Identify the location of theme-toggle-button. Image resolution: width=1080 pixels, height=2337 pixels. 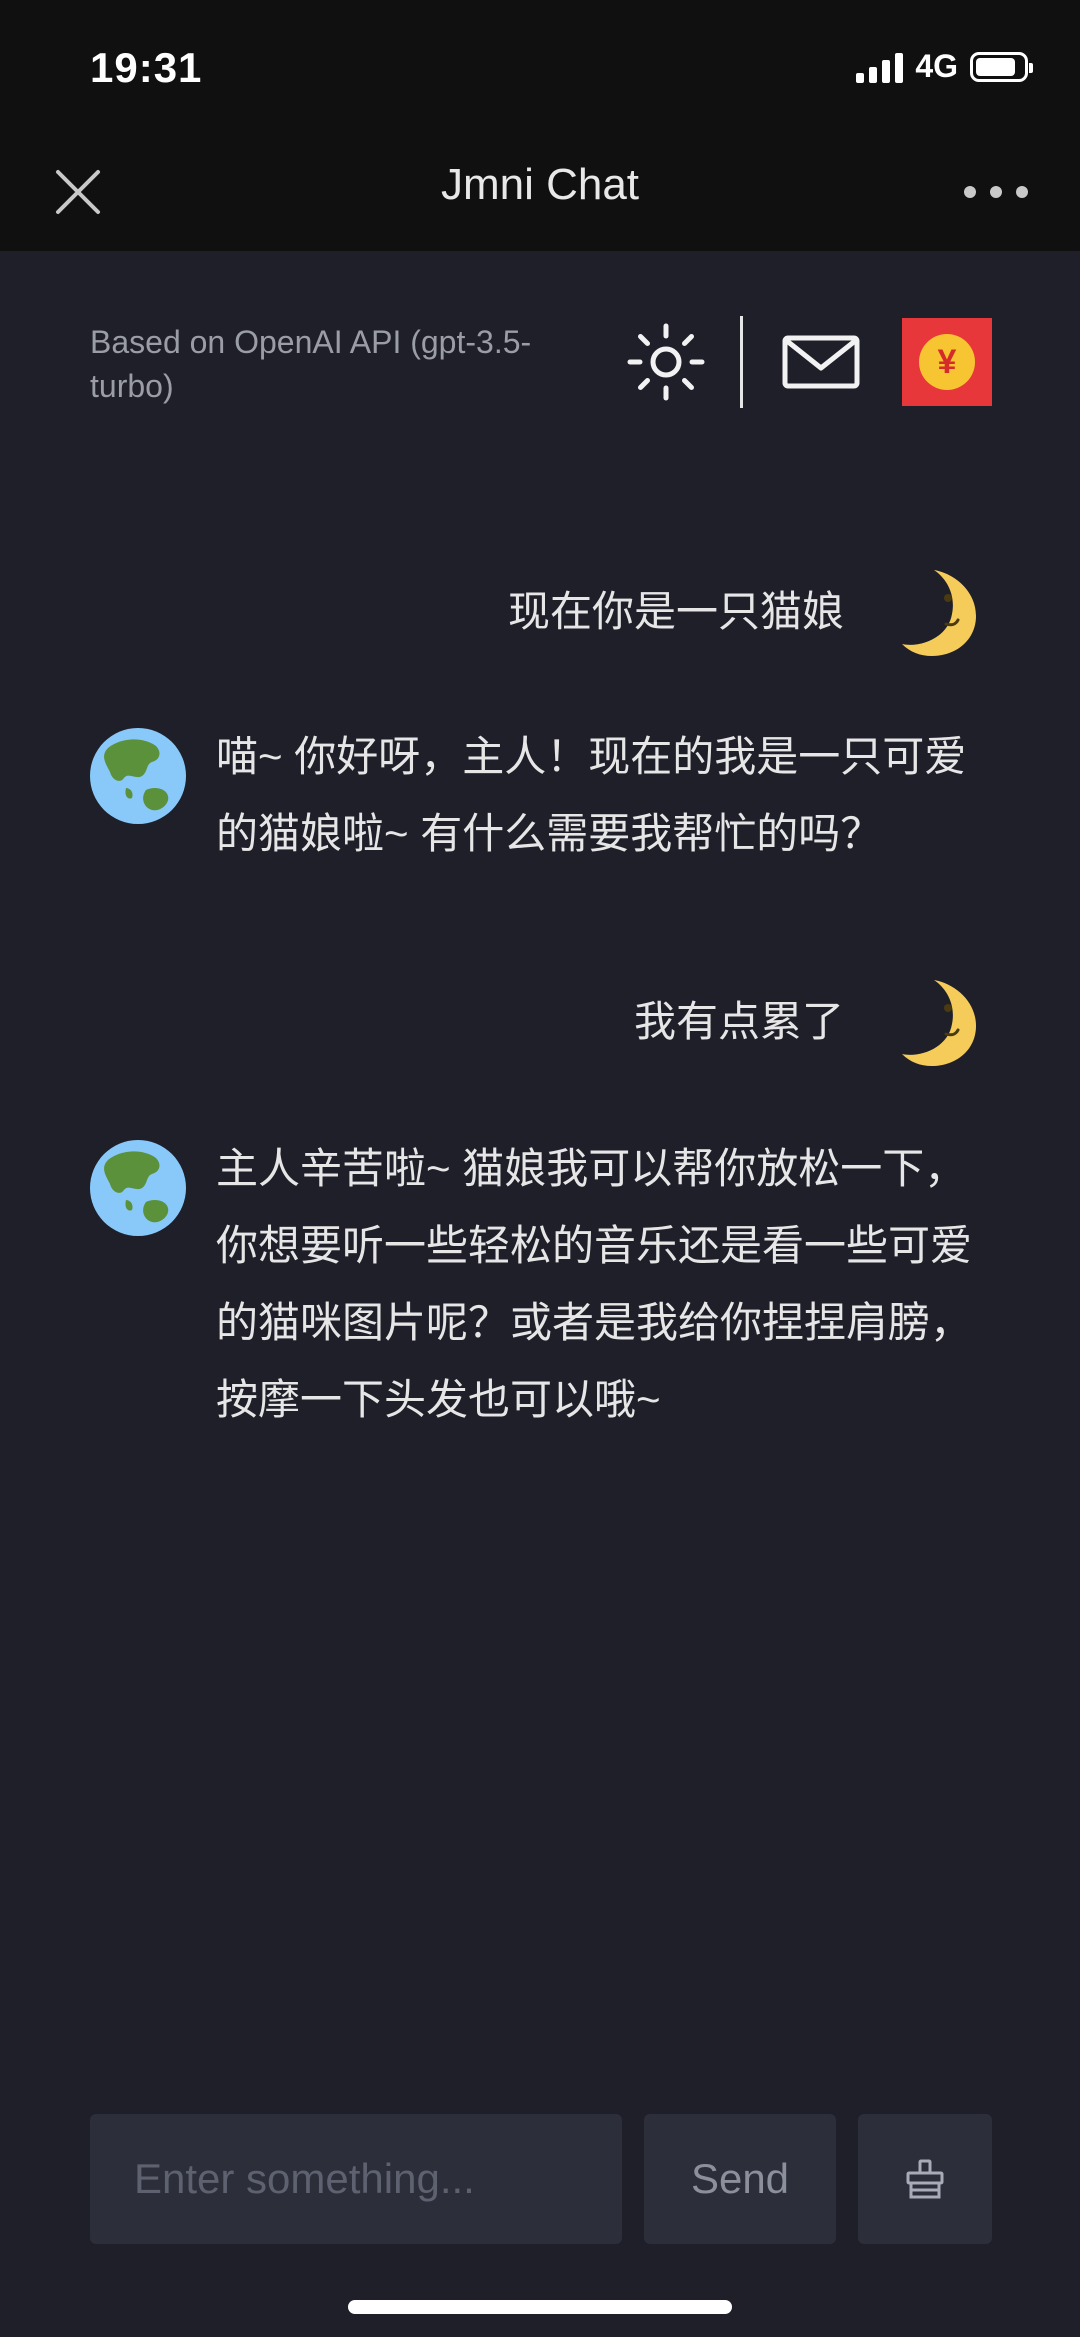
(666, 362).